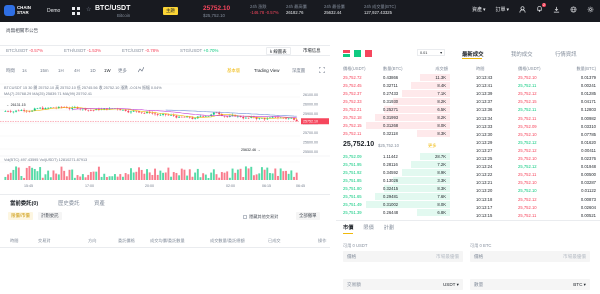 Image resolution: width=600 pixels, height=294 pixels. Describe the element at coordinates (69, 203) in the screenshot. I see `tab-order-history: 歷史委託` at that location.